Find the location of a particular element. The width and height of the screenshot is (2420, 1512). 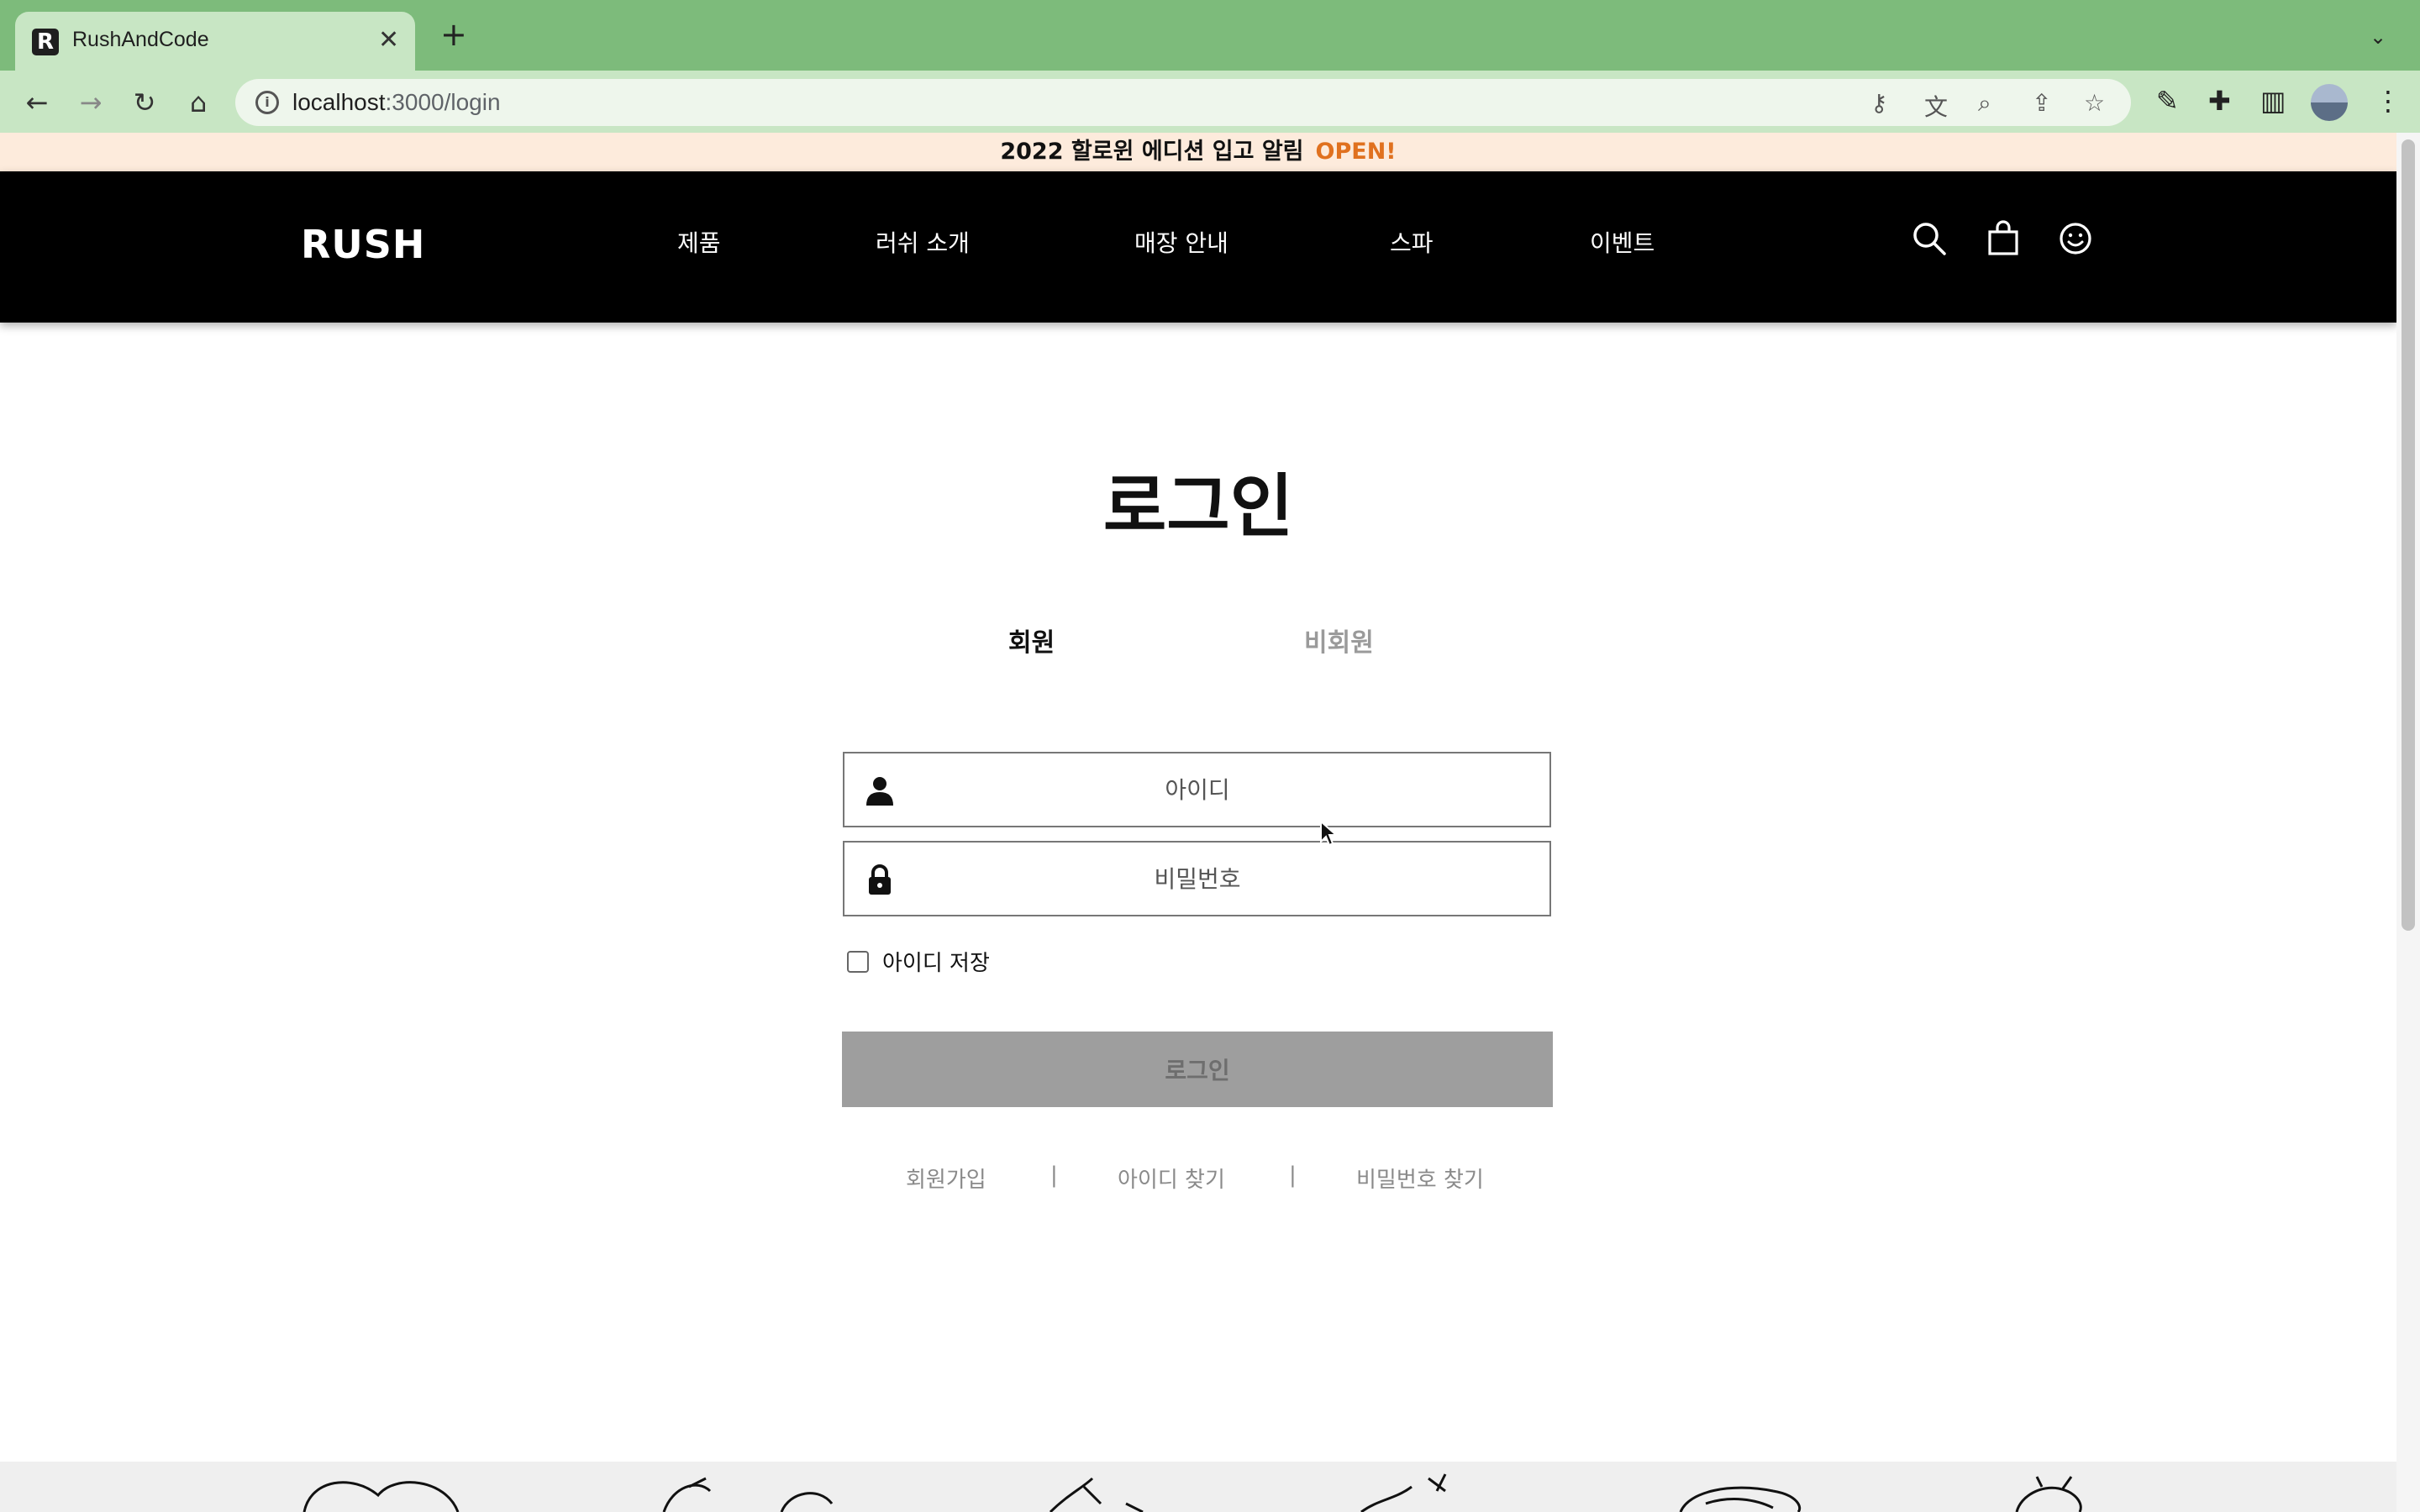

home-icon: ⌂ is located at coordinates (199, 102).